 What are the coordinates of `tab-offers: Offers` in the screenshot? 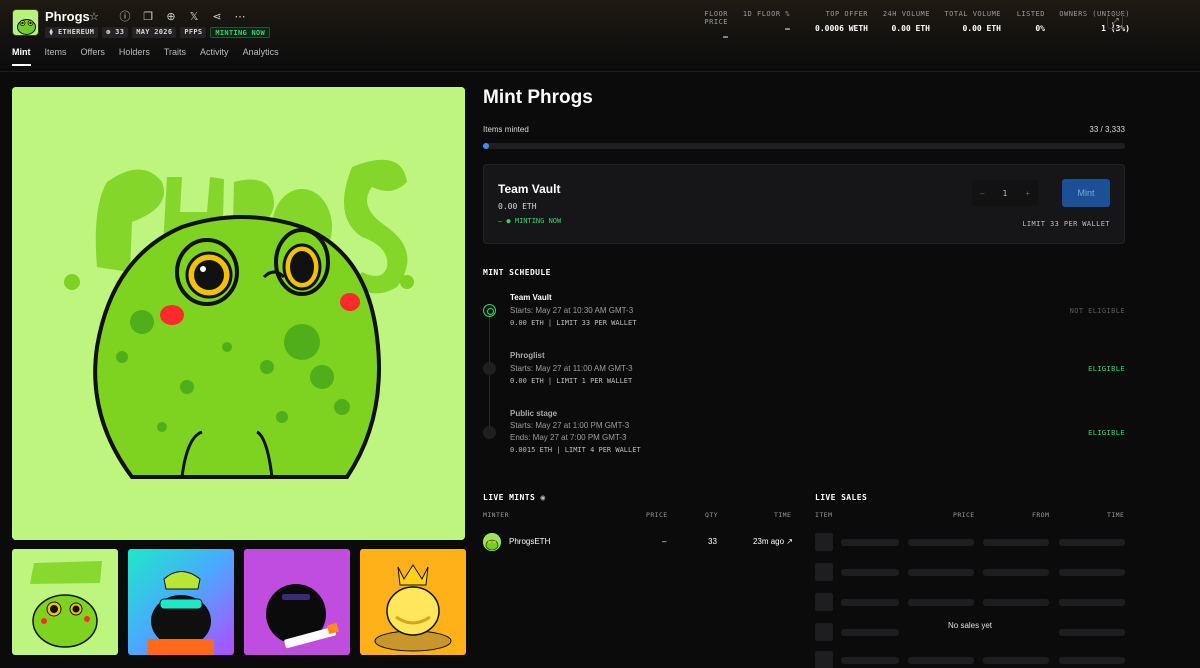 It's located at (93, 56).